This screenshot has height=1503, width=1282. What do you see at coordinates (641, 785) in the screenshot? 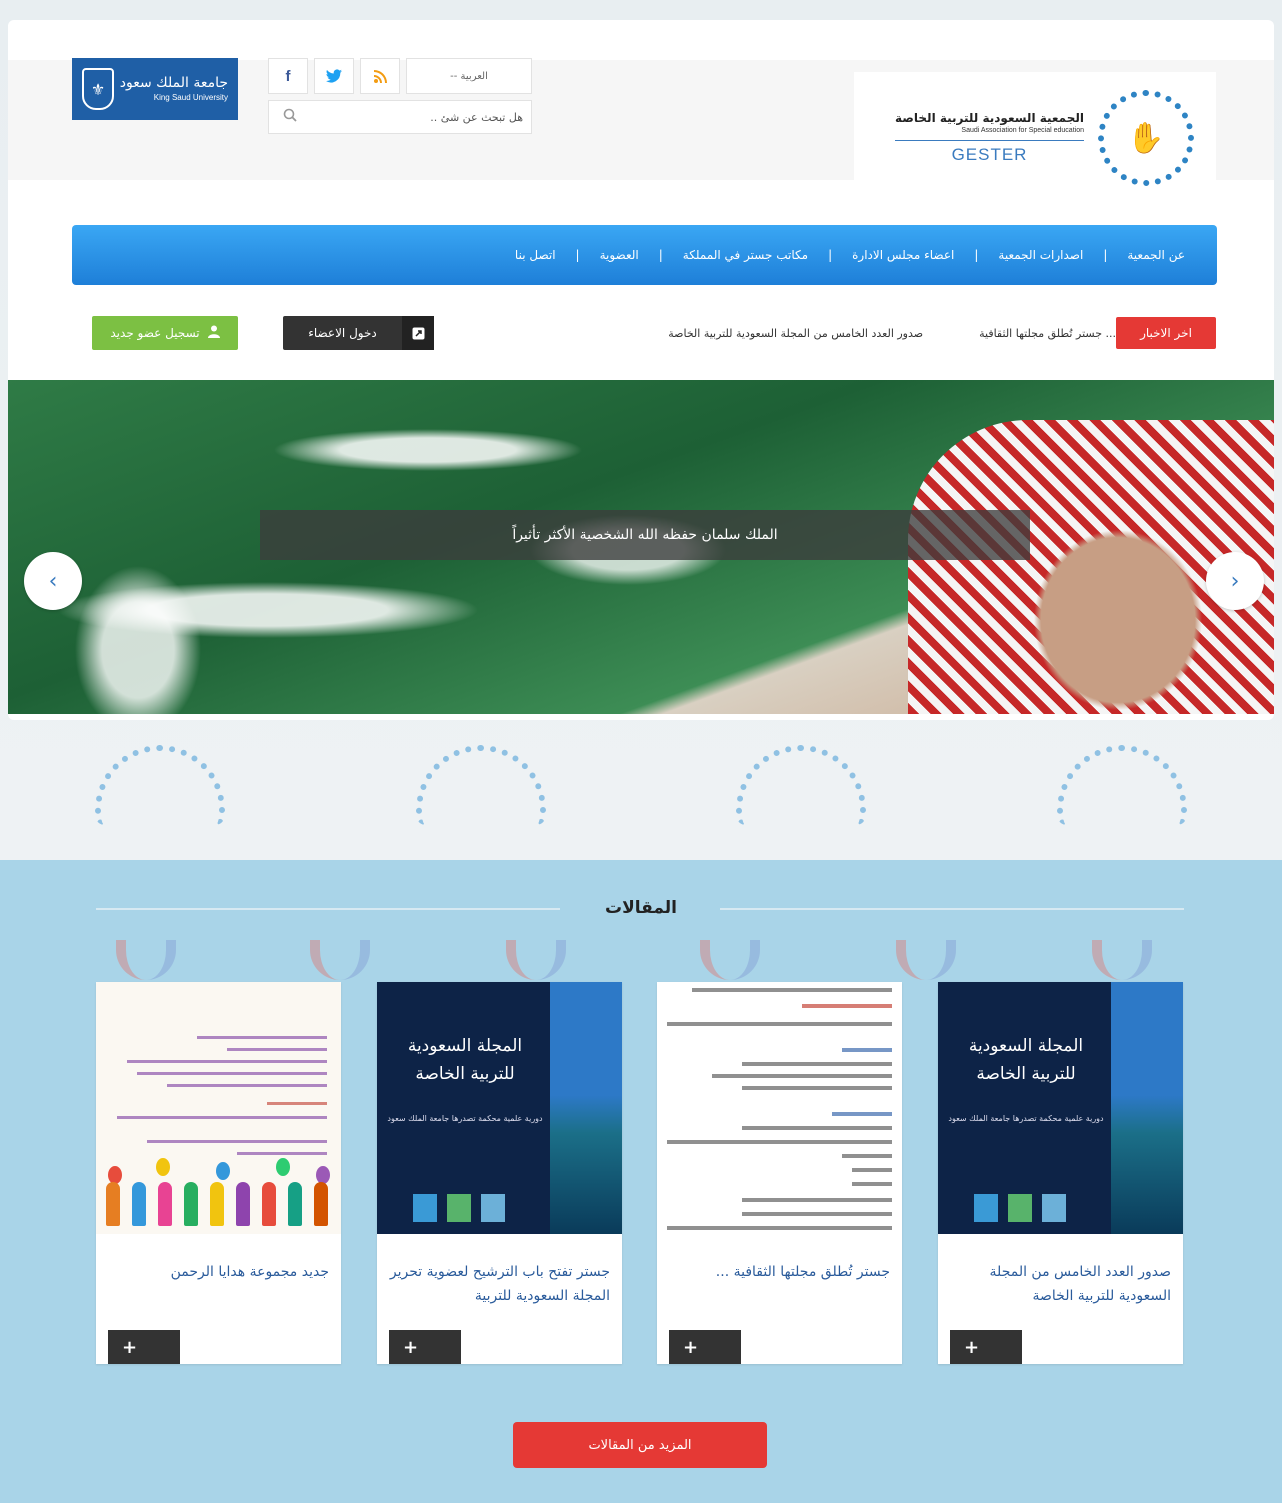
I see `decorative-emblem-band` at bounding box center [641, 785].